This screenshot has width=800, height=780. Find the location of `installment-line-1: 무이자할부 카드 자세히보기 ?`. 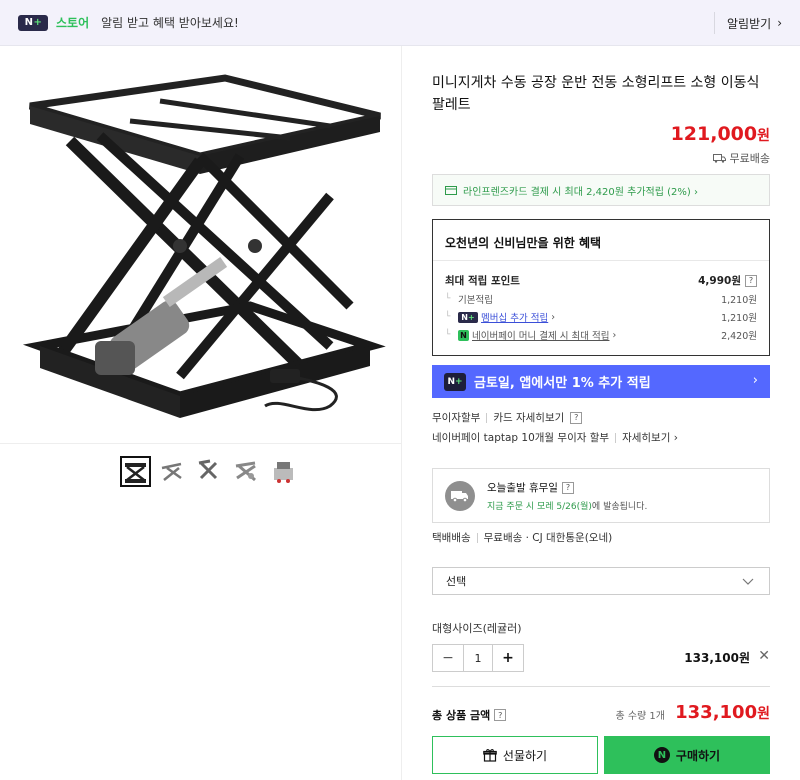

installment-line-1: 무이자할부 카드 자세히보기 ? is located at coordinates (507, 417).